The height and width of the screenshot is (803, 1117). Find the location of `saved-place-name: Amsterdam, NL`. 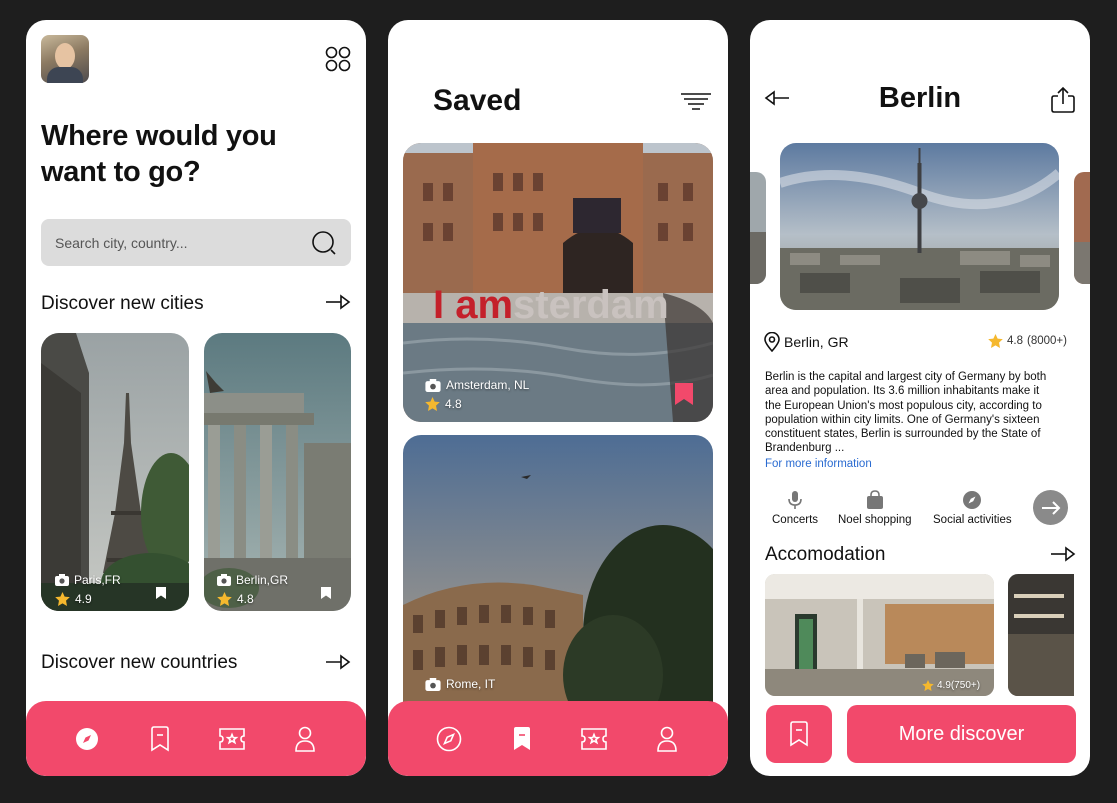

saved-place-name: Amsterdam, NL is located at coordinates (488, 385).